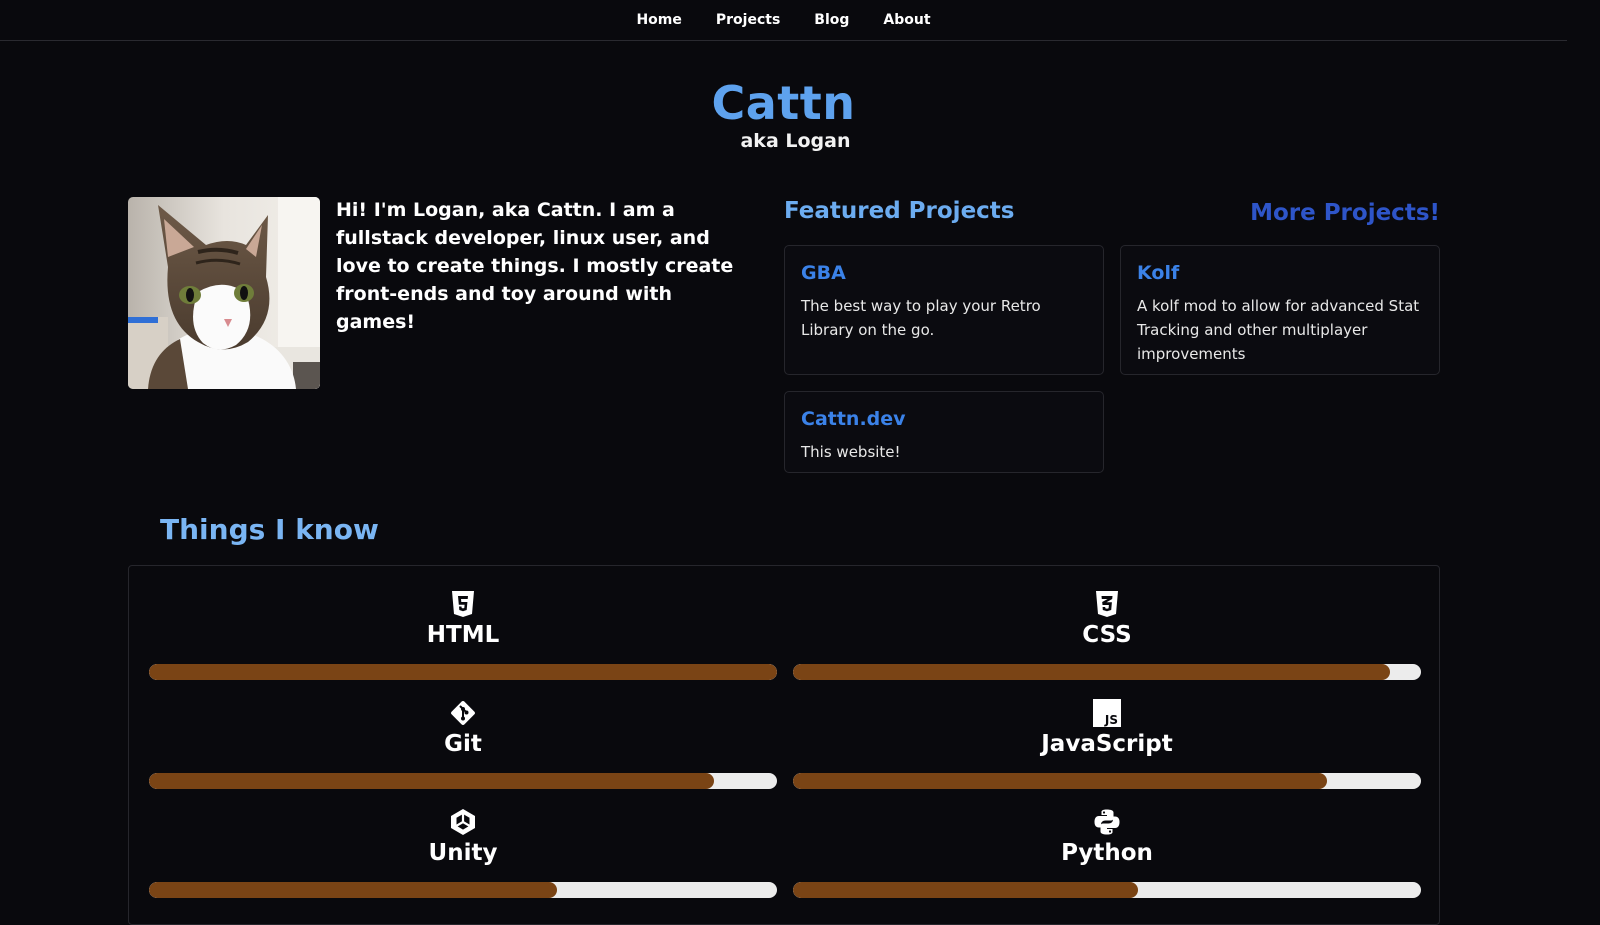  Describe the element at coordinates (1107, 822) in the screenshot. I see `python-icon` at that location.